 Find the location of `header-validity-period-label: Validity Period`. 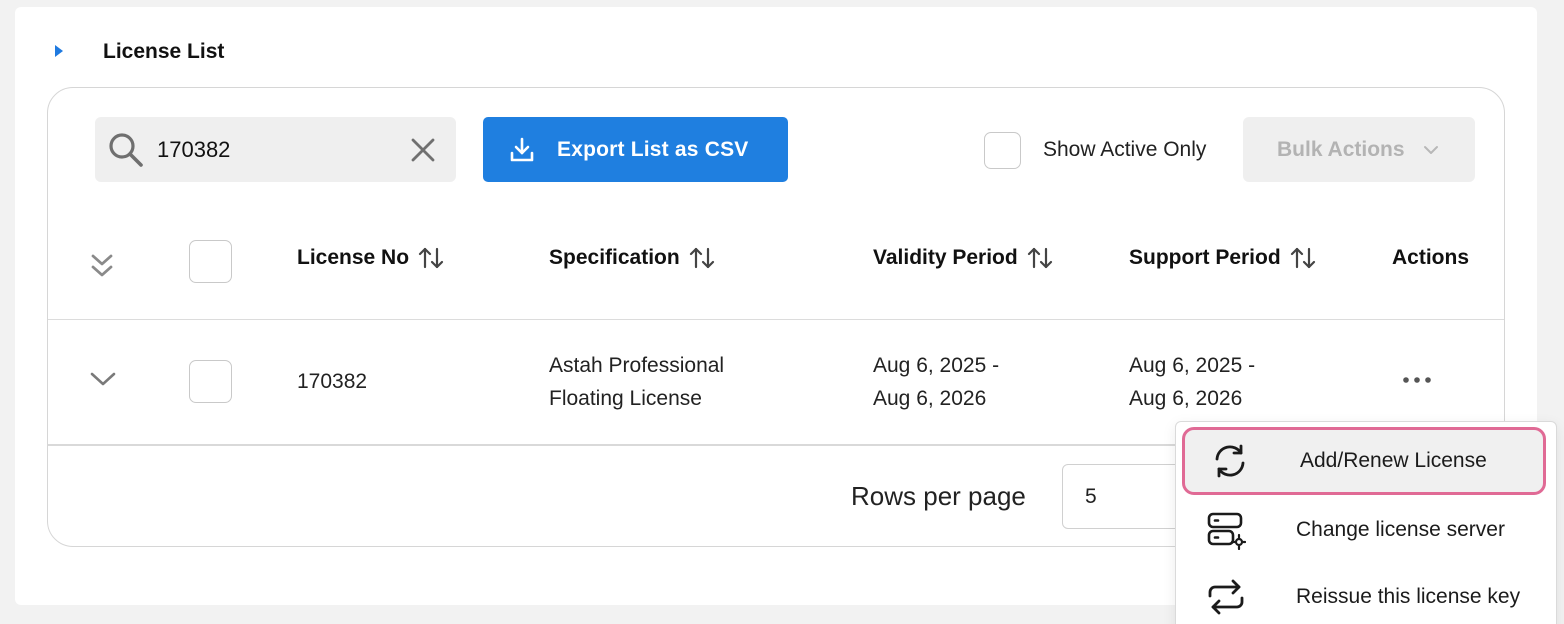

header-validity-period-label: Validity Period is located at coordinates (945, 257).